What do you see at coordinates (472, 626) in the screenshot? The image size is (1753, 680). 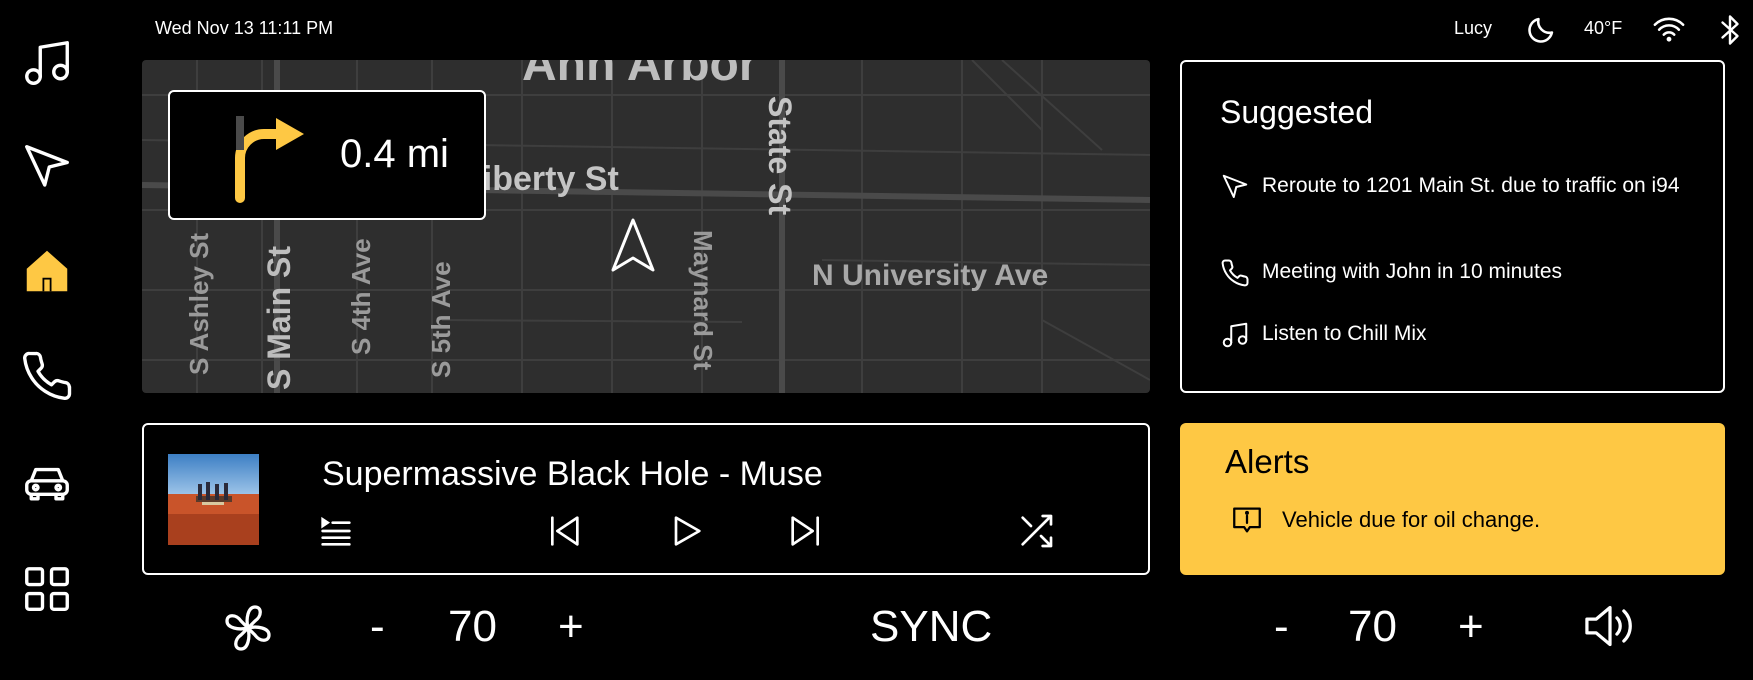 I see `driver-temp-value: 70` at bounding box center [472, 626].